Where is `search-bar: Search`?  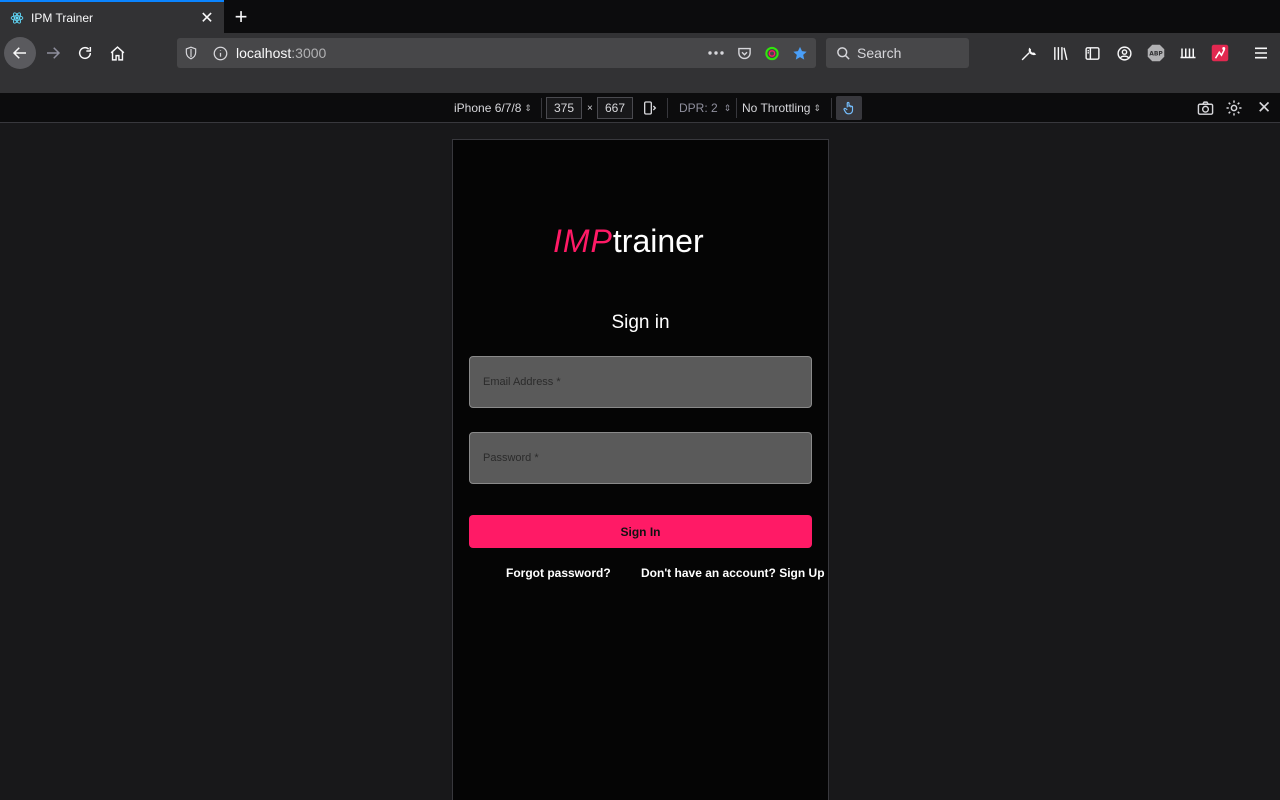 search-bar: Search is located at coordinates (897, 53).